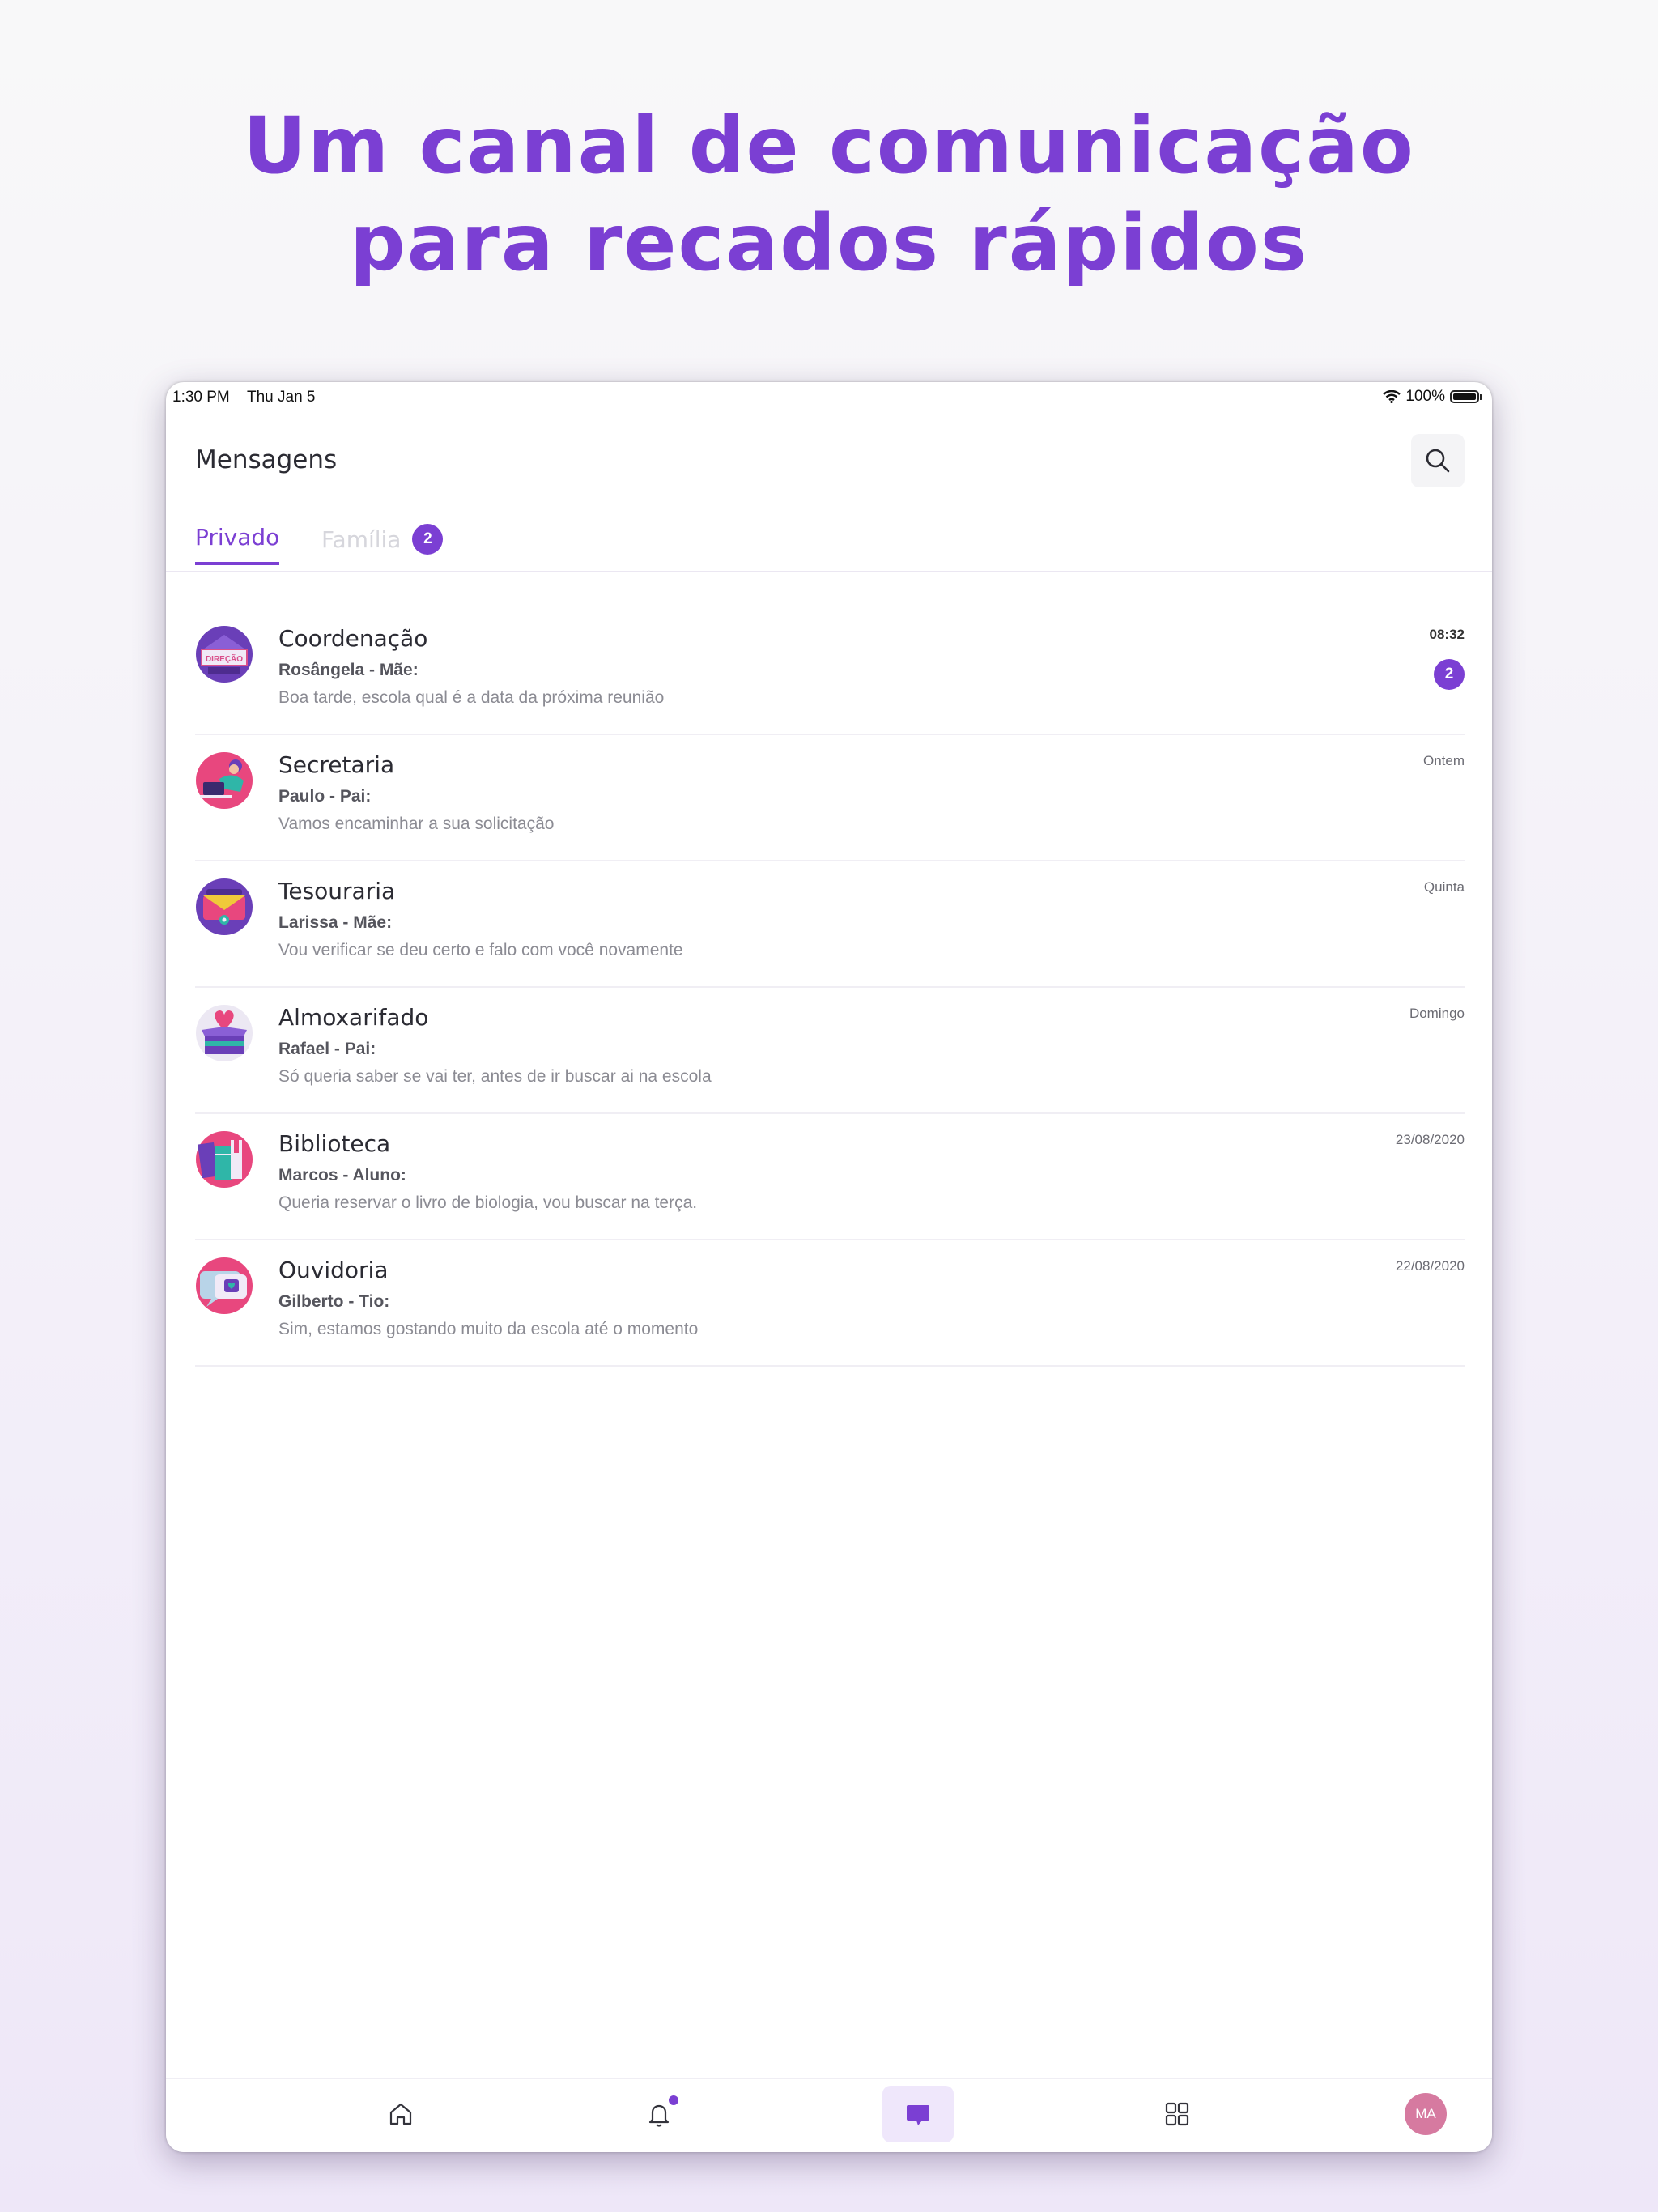  What do you see at coordinates (673, 2100) in the screenshot?
I see `notification-dot` at bounding box center [673, 2100].